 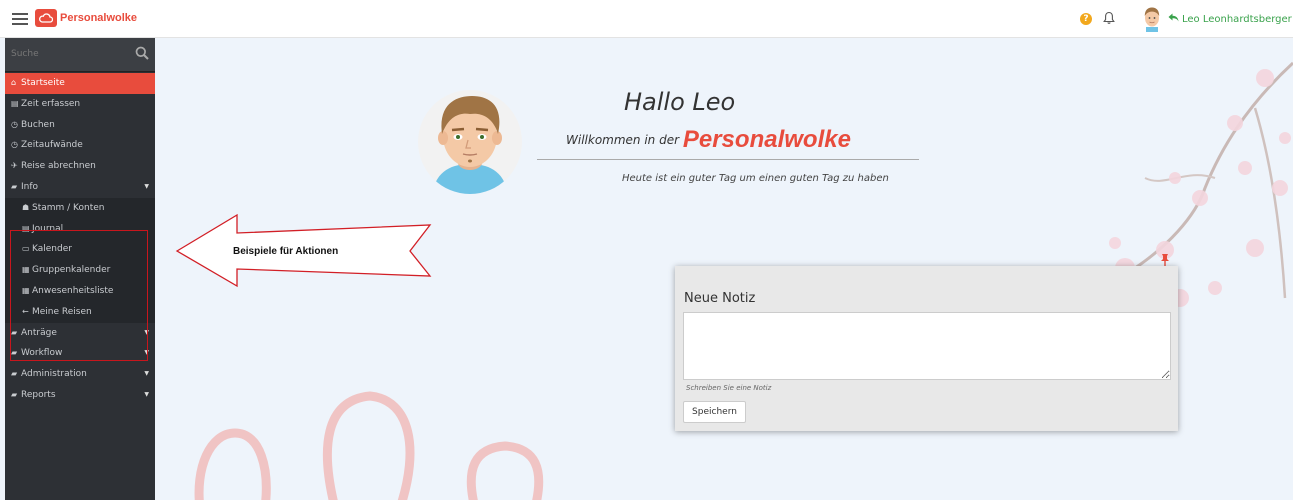 I want to click on sidebar-item-gruppenkalender: ▦ Gruppenkalender, so click(x=80, y=270).